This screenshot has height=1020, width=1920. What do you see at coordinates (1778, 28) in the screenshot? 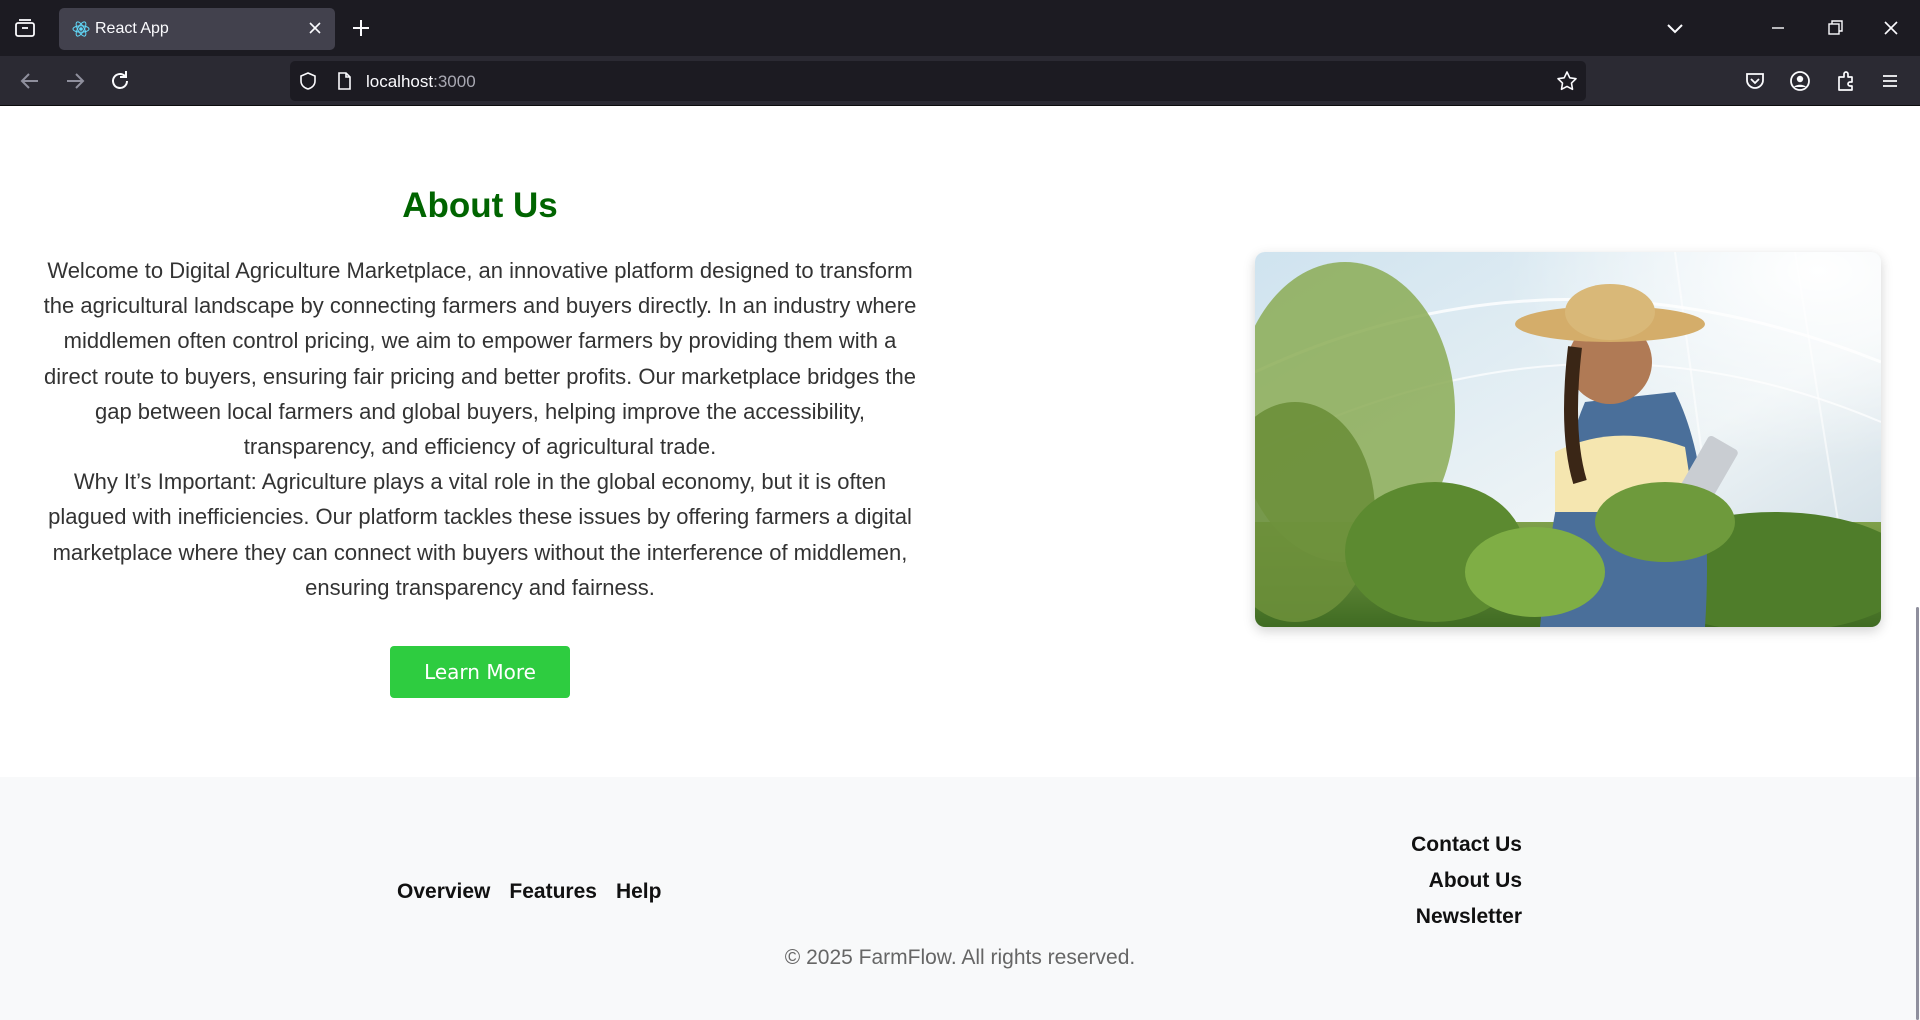
I see `minimize-icon` at bounding box center [1778, 28].